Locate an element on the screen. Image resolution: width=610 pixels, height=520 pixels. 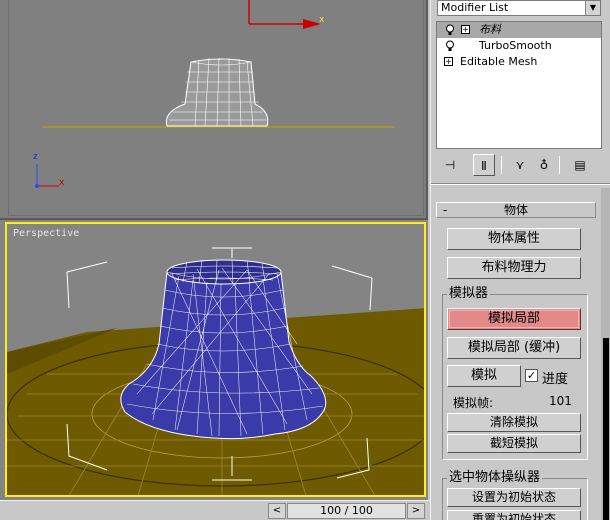
chevron-down-icon: ▼ is located at coordinates (592, 8).